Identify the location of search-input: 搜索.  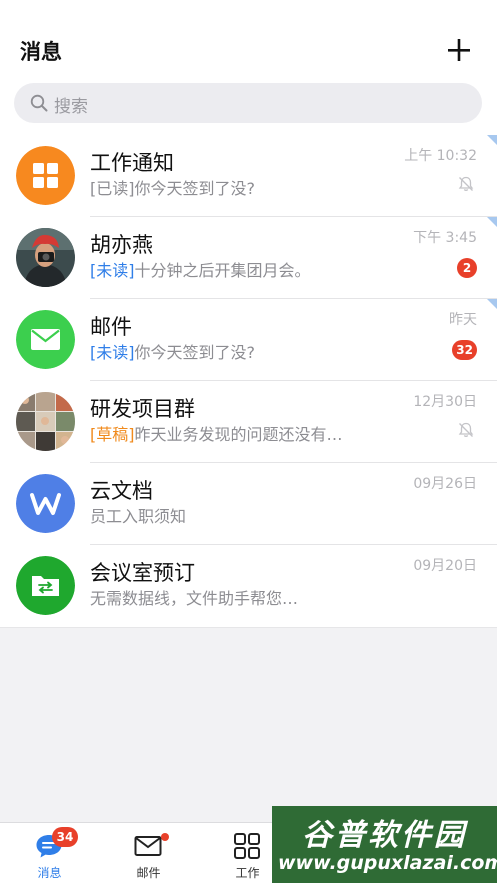
(248, 103).